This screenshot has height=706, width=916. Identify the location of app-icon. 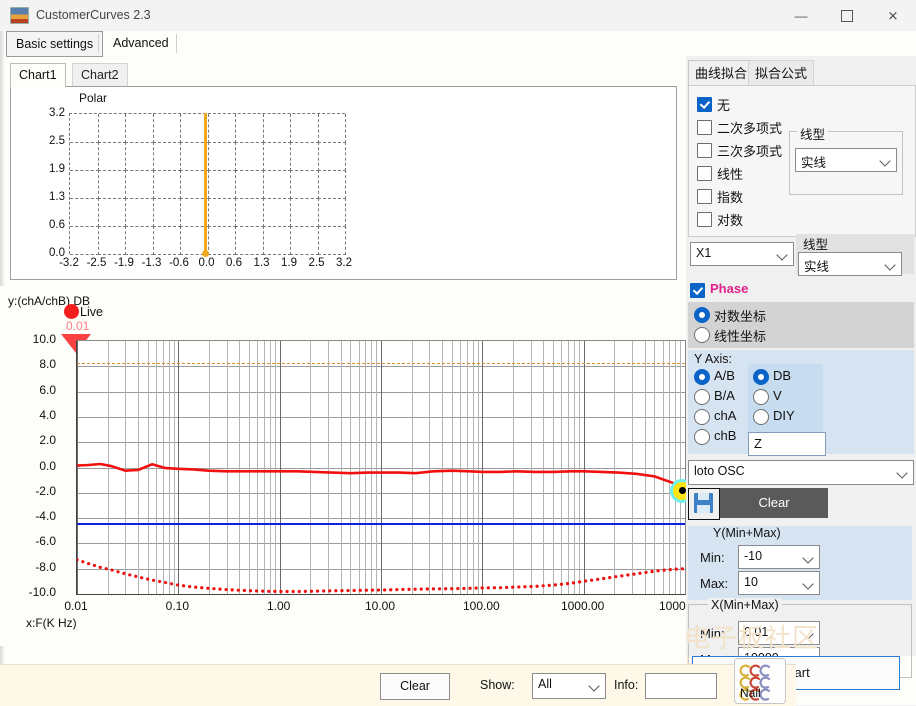
(19, 15).